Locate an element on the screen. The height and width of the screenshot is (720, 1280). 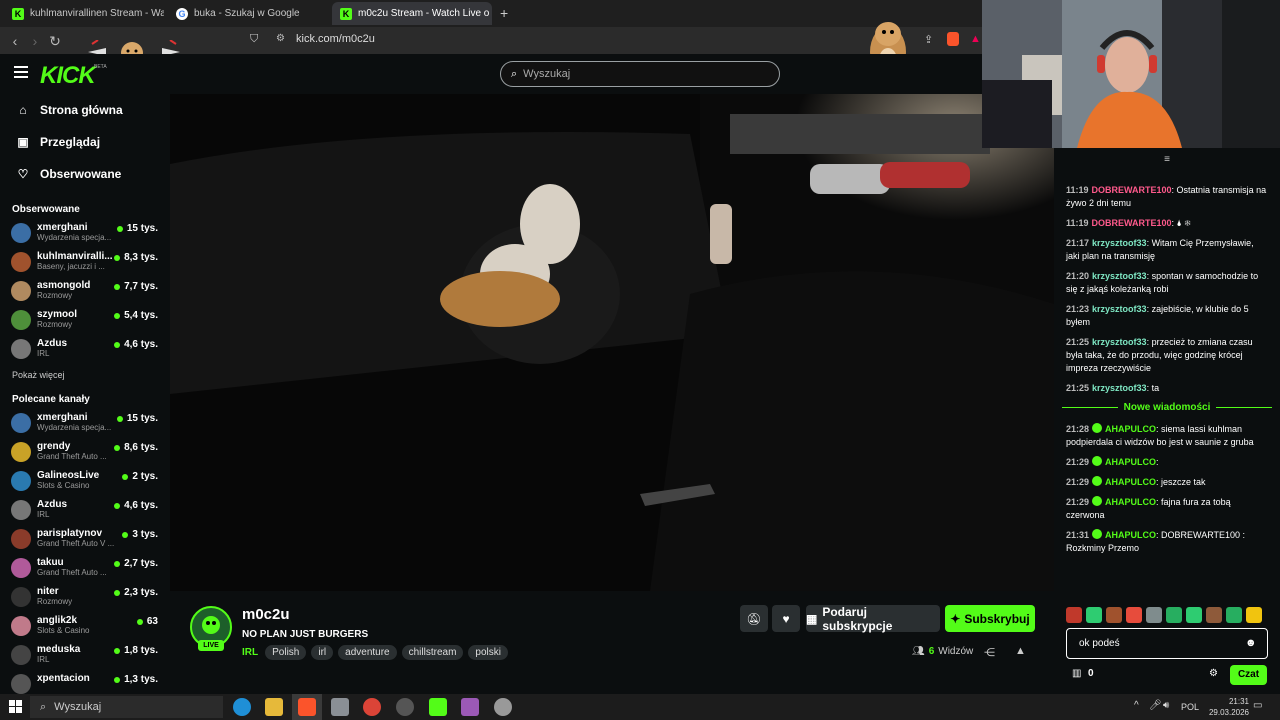
browse-icon: ▣ is located at coordinates (23, 142).